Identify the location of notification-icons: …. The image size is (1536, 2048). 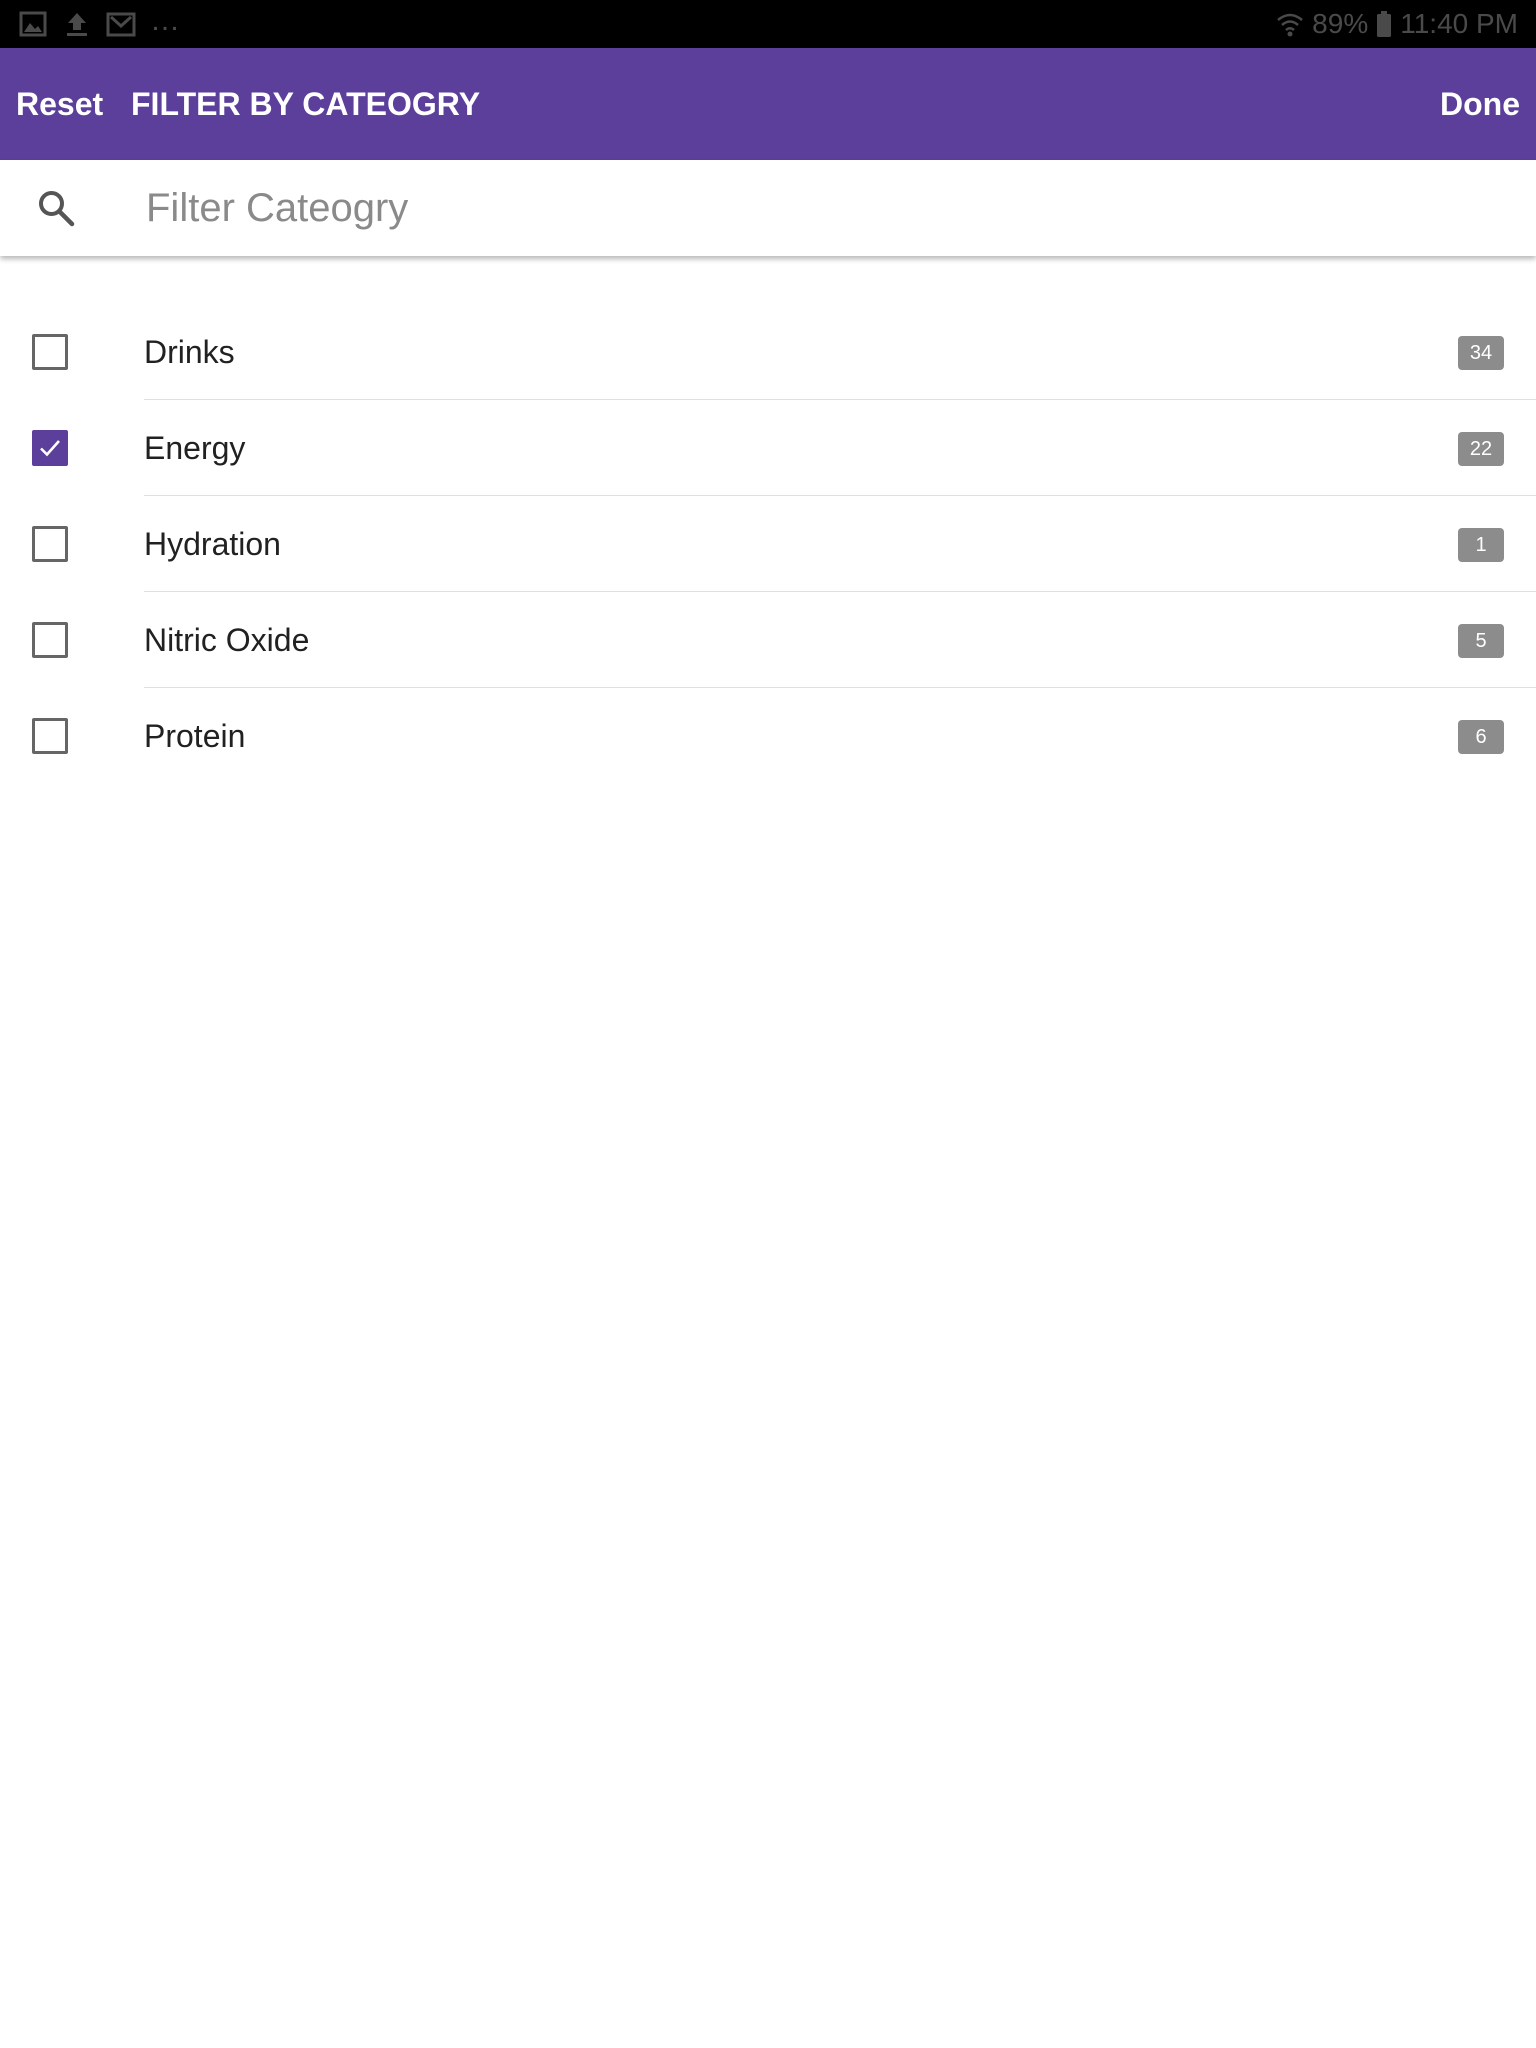
(100, 22).